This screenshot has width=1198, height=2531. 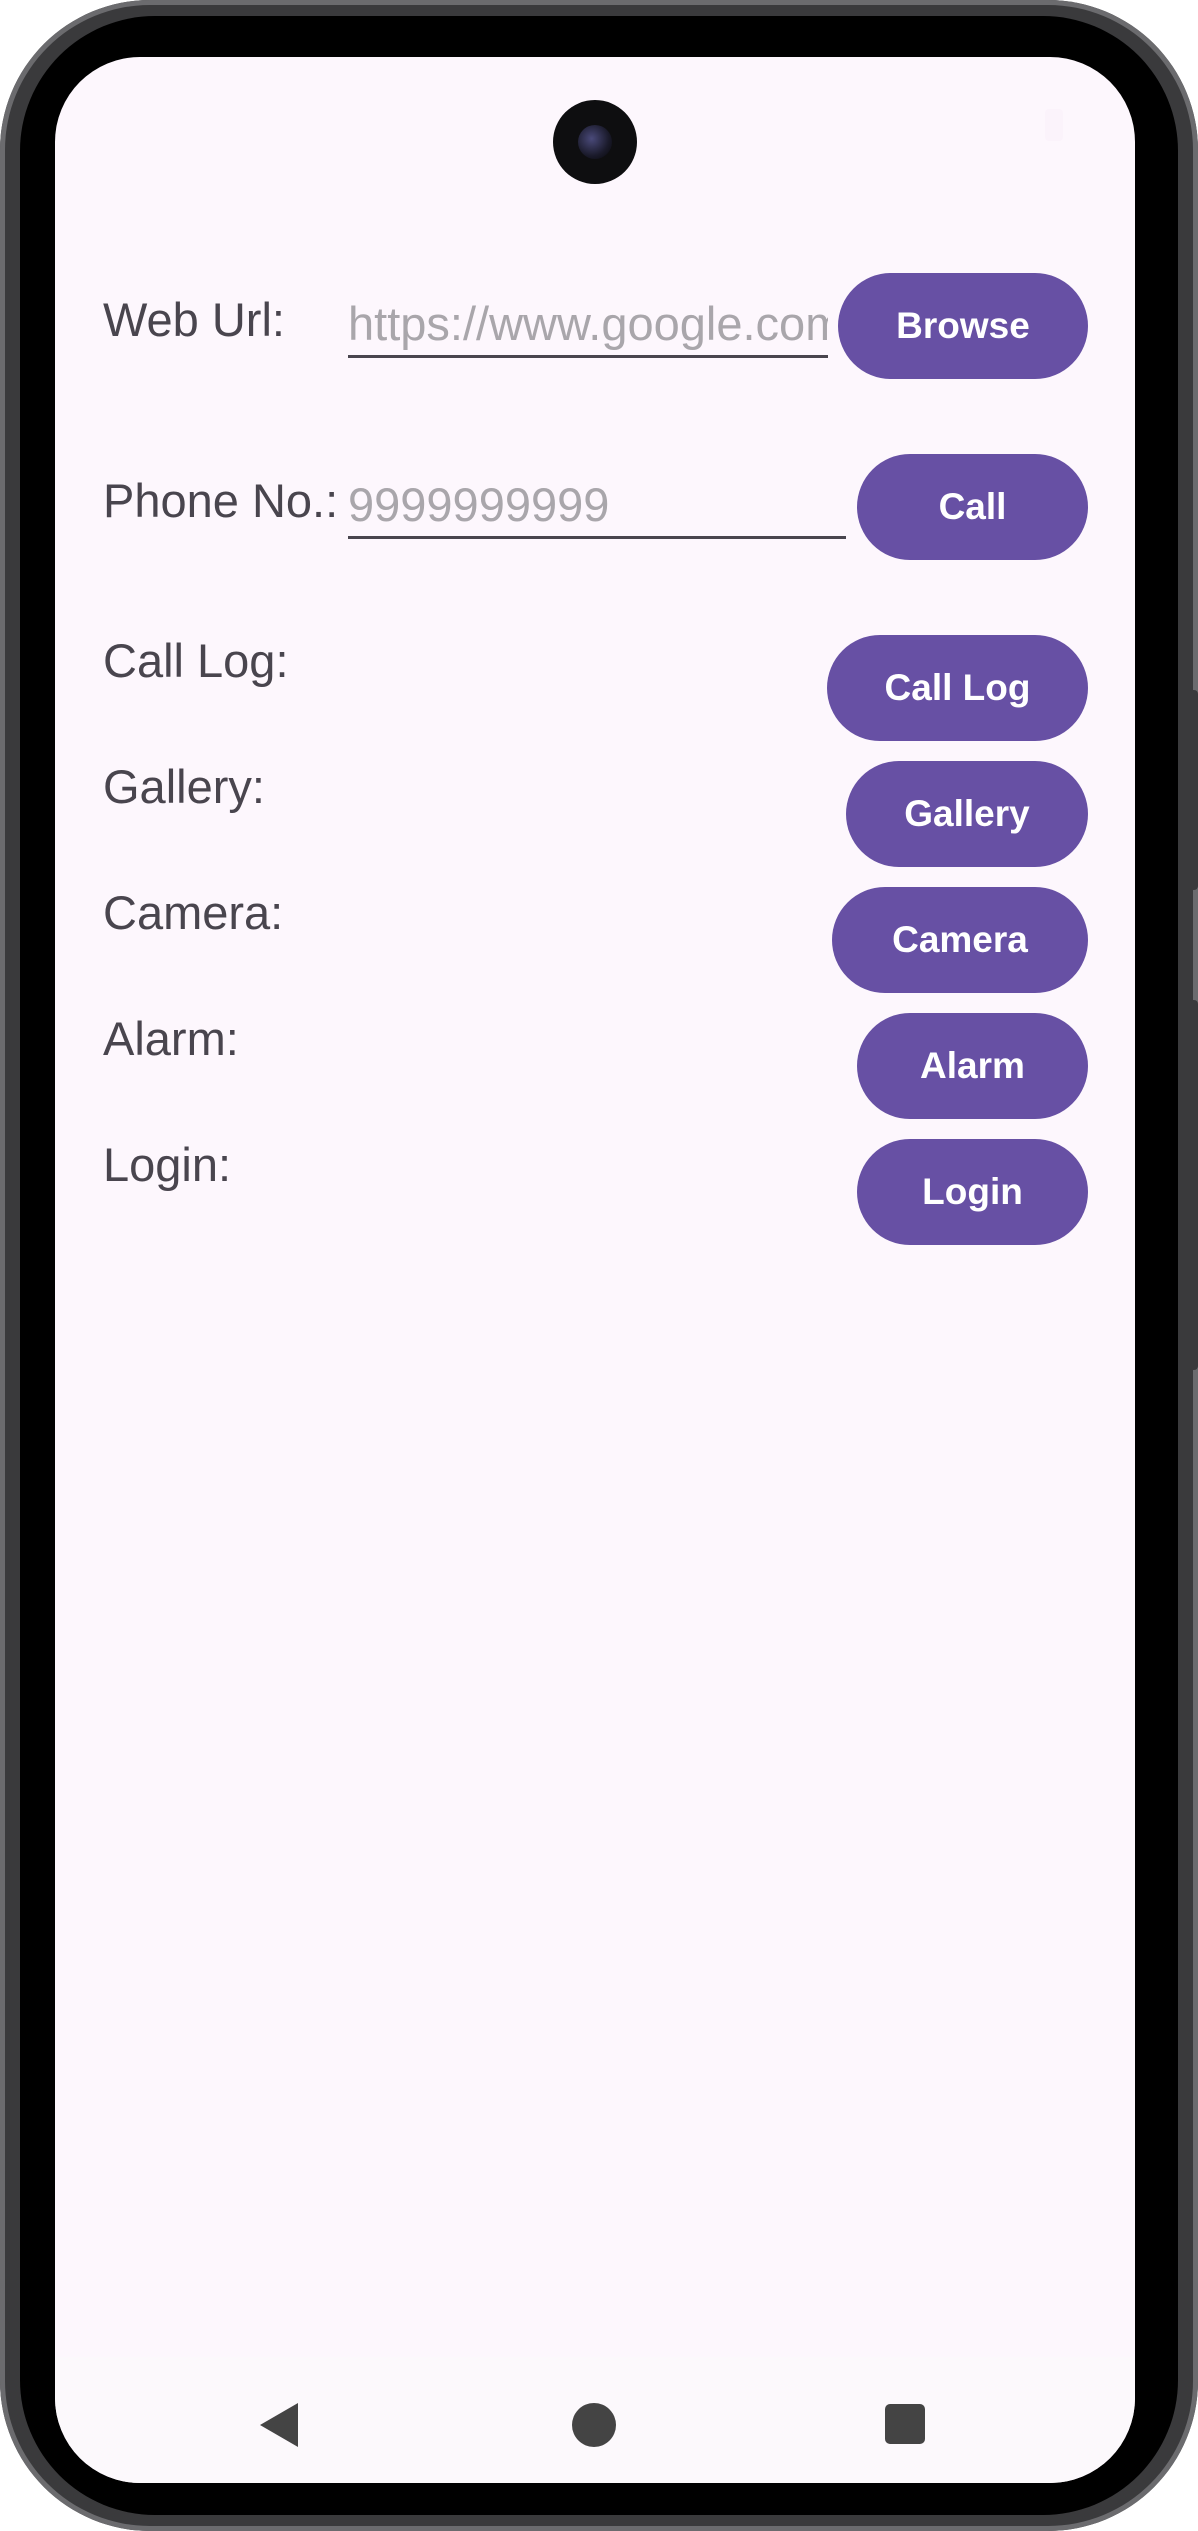 I want to click on call-button: Call, so click(x=972, y=507).